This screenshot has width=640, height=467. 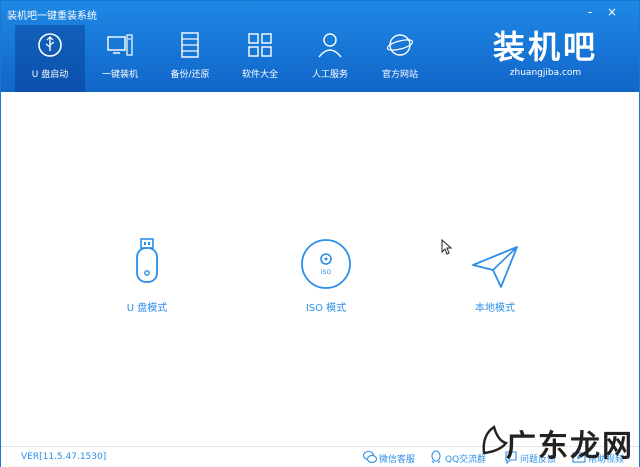 What do you see at coordinates (259, 75) in the screenshot?
I see `nav-label: 软件大全` at bounding box center [259, 75].